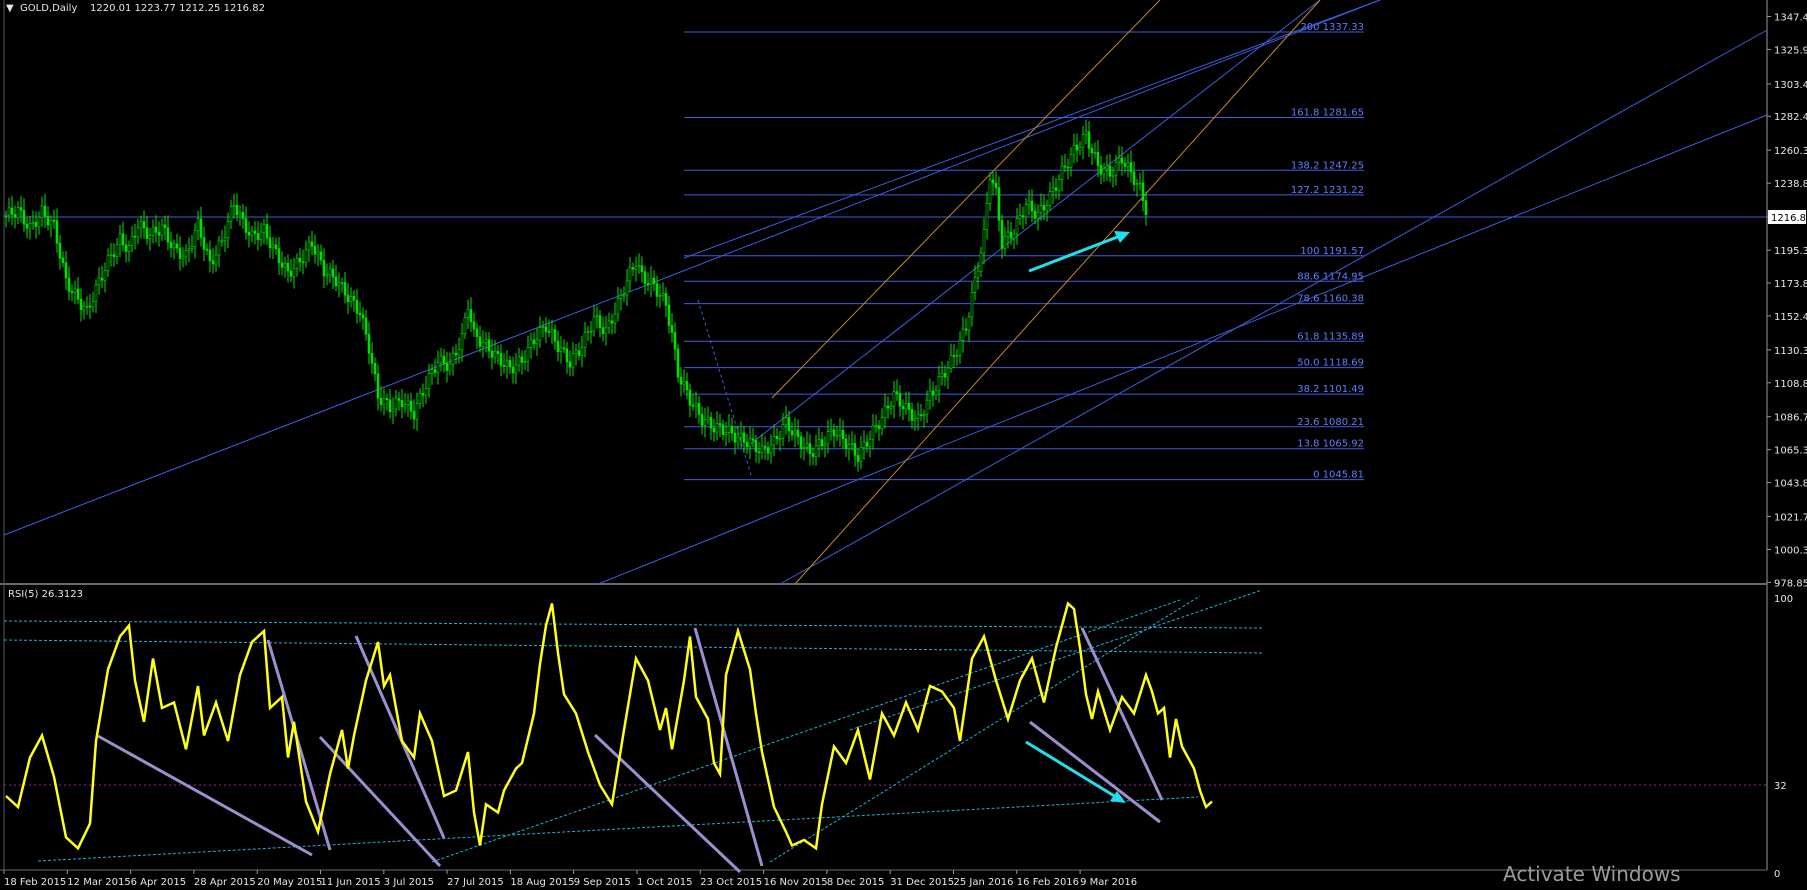 This screenshot has width=1807, height=890. Describe the element at coordinates (1777, 874) in the screenshot. I see `rsi-tick-label: 0` at that location.